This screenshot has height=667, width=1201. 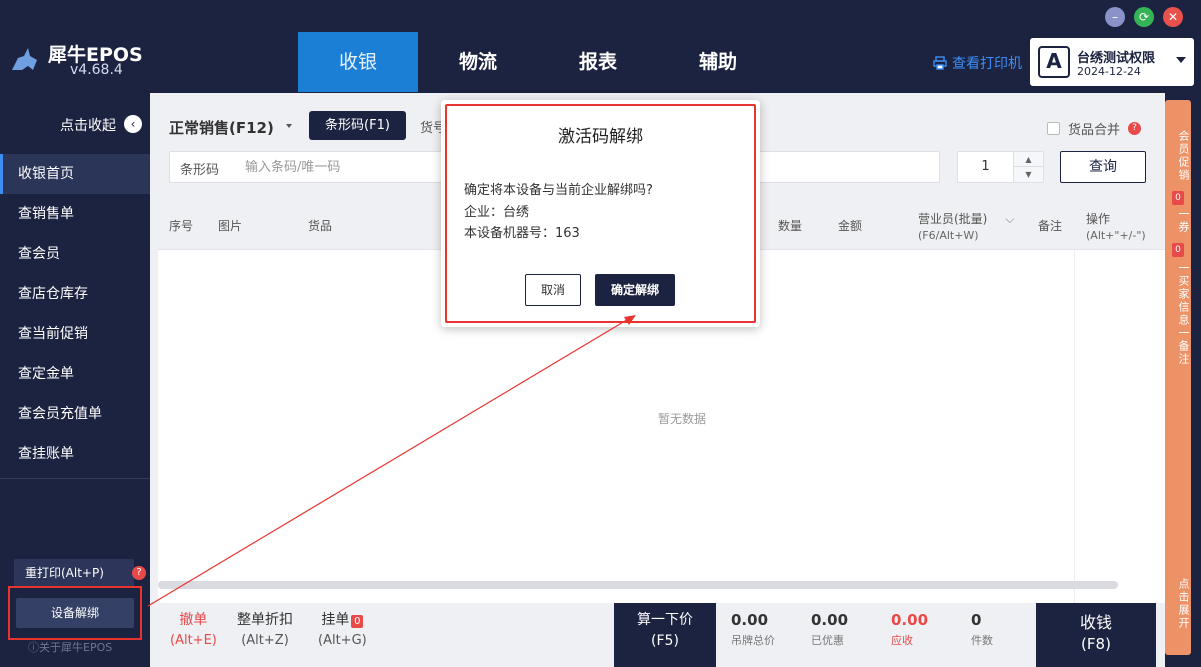 I want to click on cancel-order-button: 撤单 (Alt+E), so click(x=193, y=628).